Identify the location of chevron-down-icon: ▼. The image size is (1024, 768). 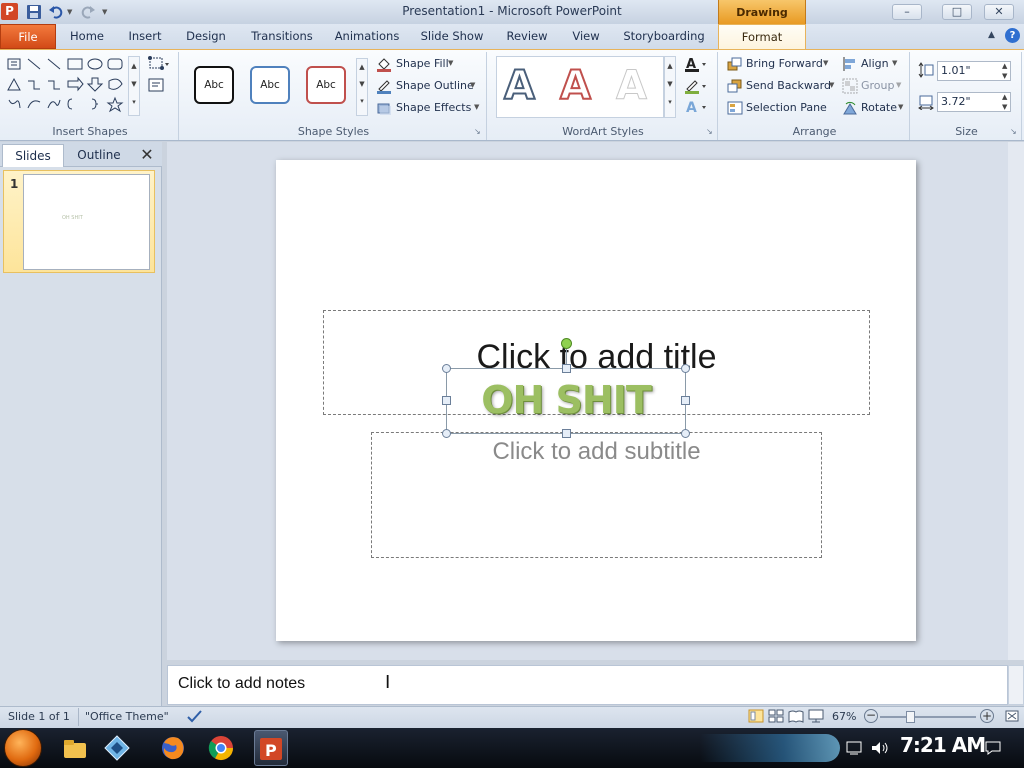
(477, 107).